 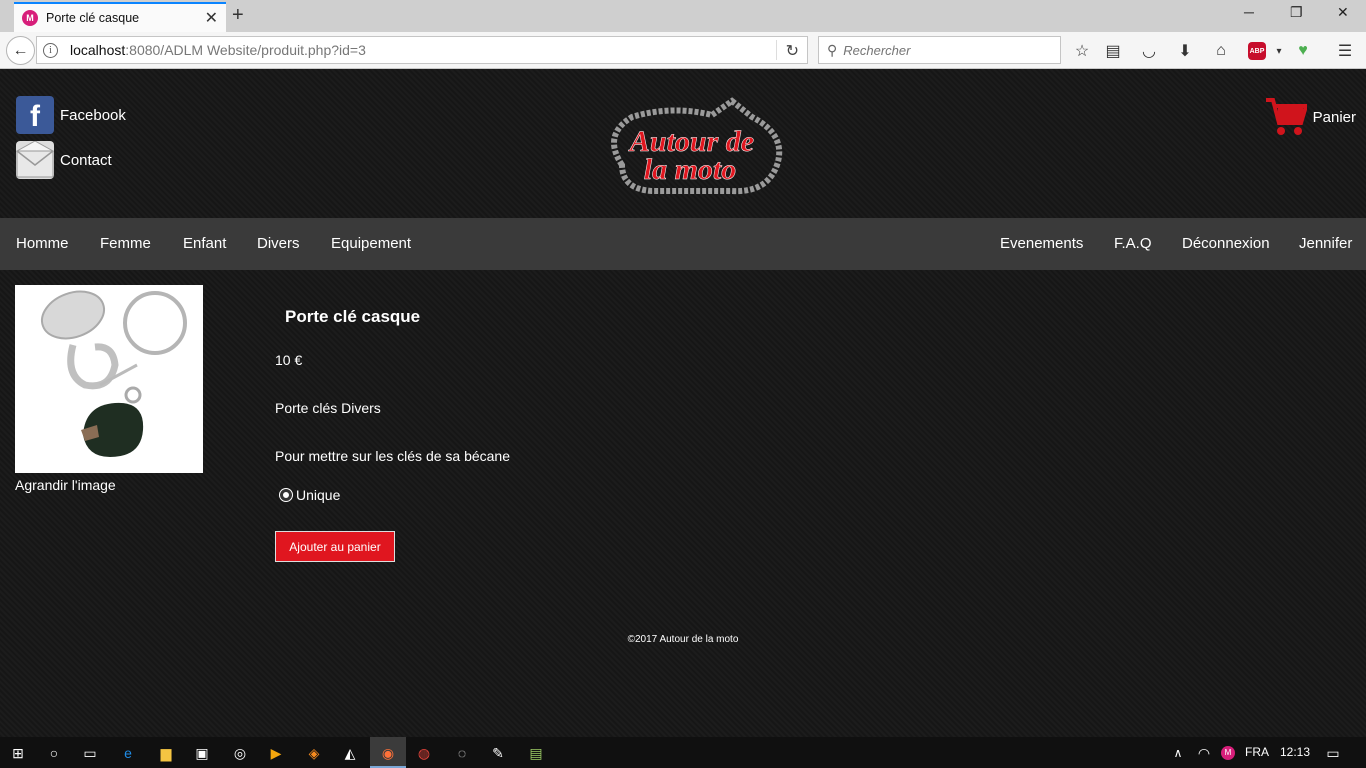 I want to click on new-tab-button: +, so click(x=238, y=15).